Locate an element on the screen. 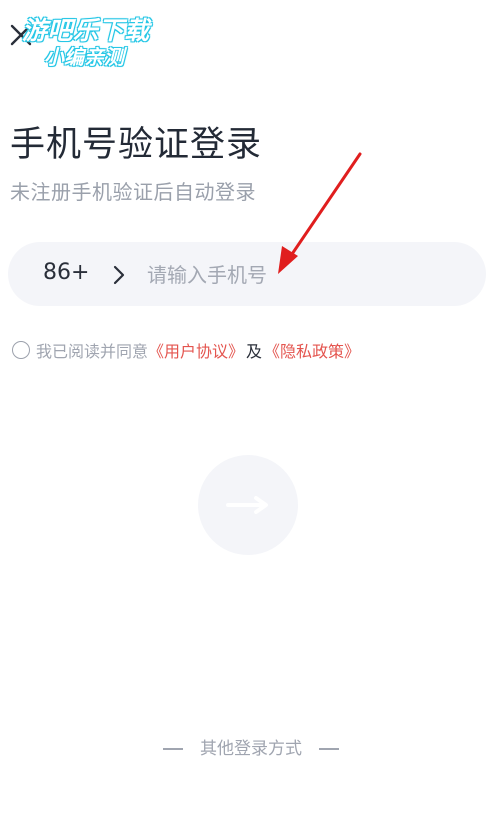  other-login-section: 其他登录方式 is located at coordinates (251, 746).